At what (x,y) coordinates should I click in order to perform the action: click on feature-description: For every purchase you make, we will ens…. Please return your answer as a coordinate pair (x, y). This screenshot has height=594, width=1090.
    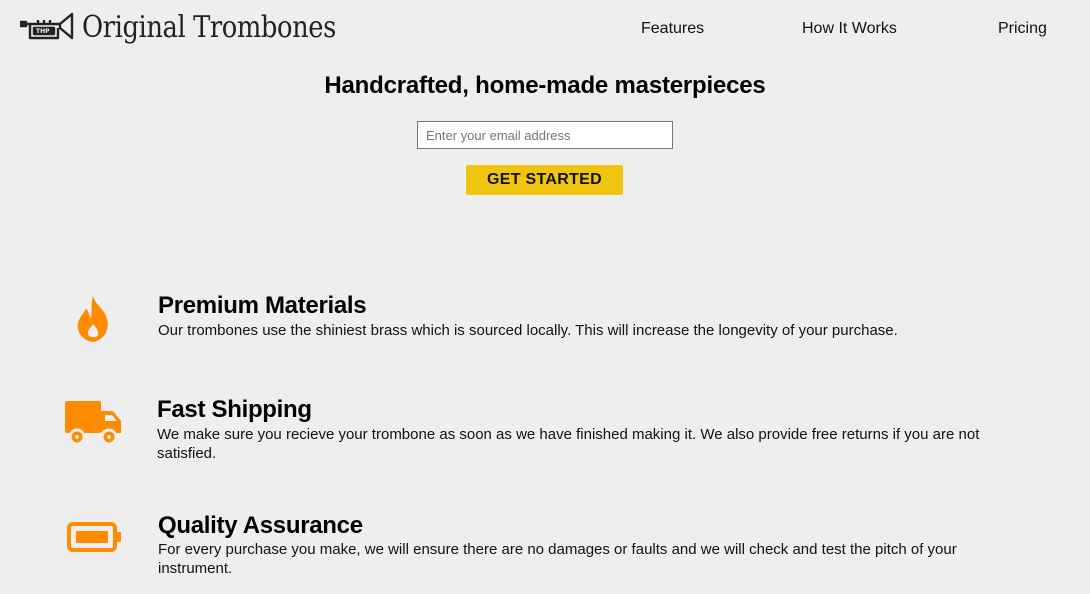
    Looking at the image, I should click on (557, 559).